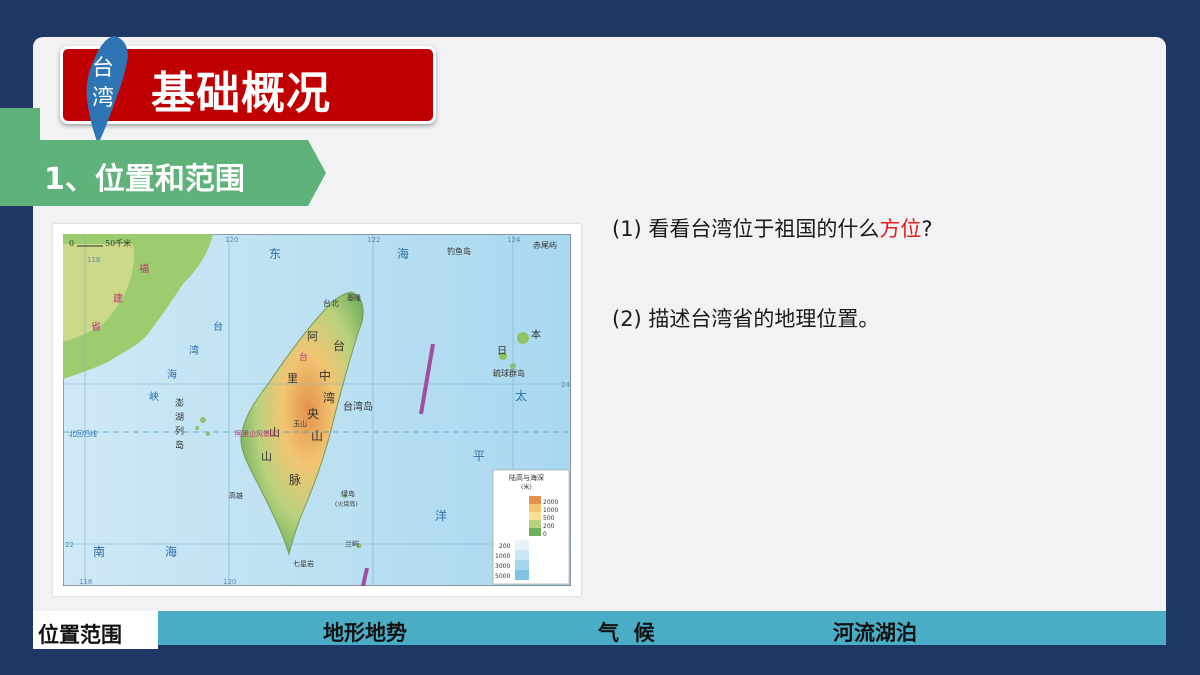 This screenshot has height=675, width=1200. What do you see at coordinates (479, 456) in the screenshot?
I see `svg-text: 平` at bounding box center [479, 456].